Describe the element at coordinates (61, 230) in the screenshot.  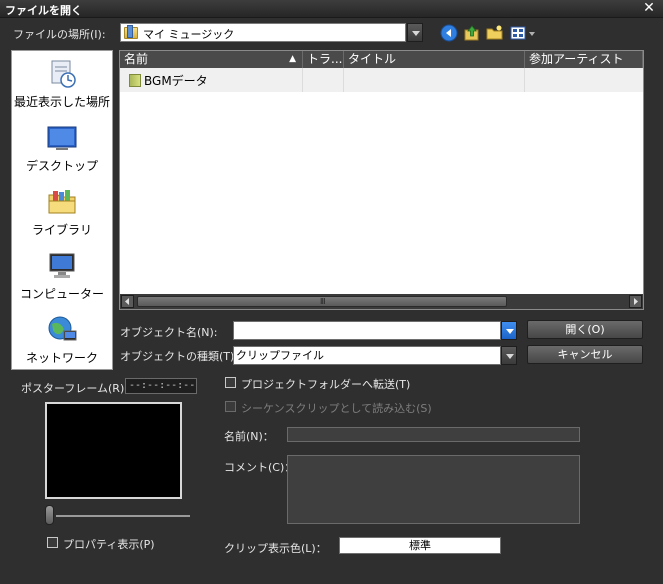
I see `place-library-label: ライブラリ` at that location.